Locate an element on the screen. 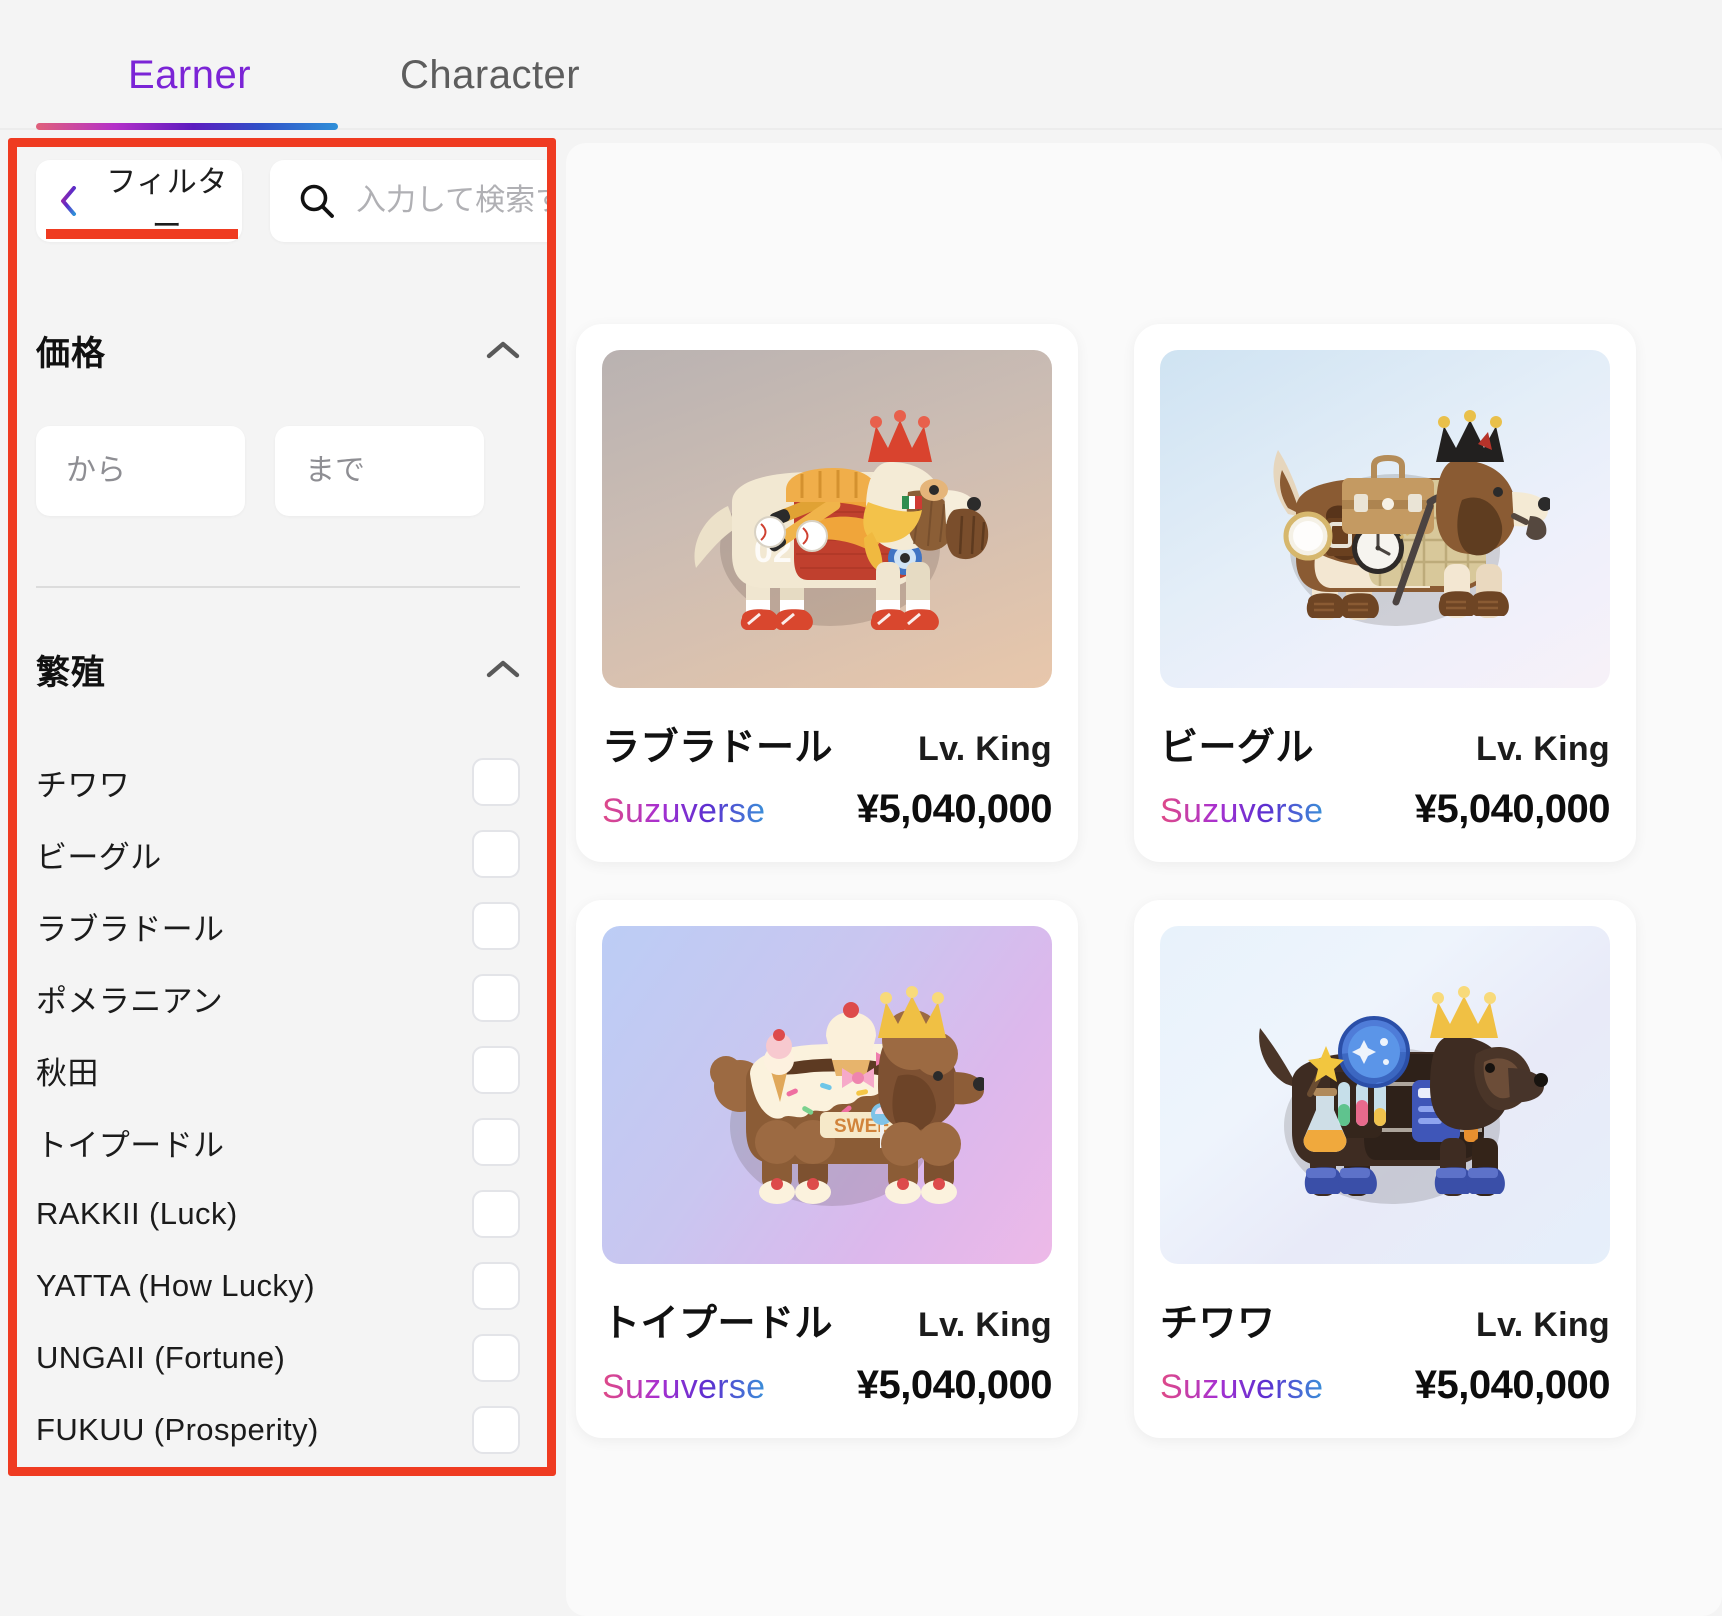  section-divider is located at coordinates (278, 587).